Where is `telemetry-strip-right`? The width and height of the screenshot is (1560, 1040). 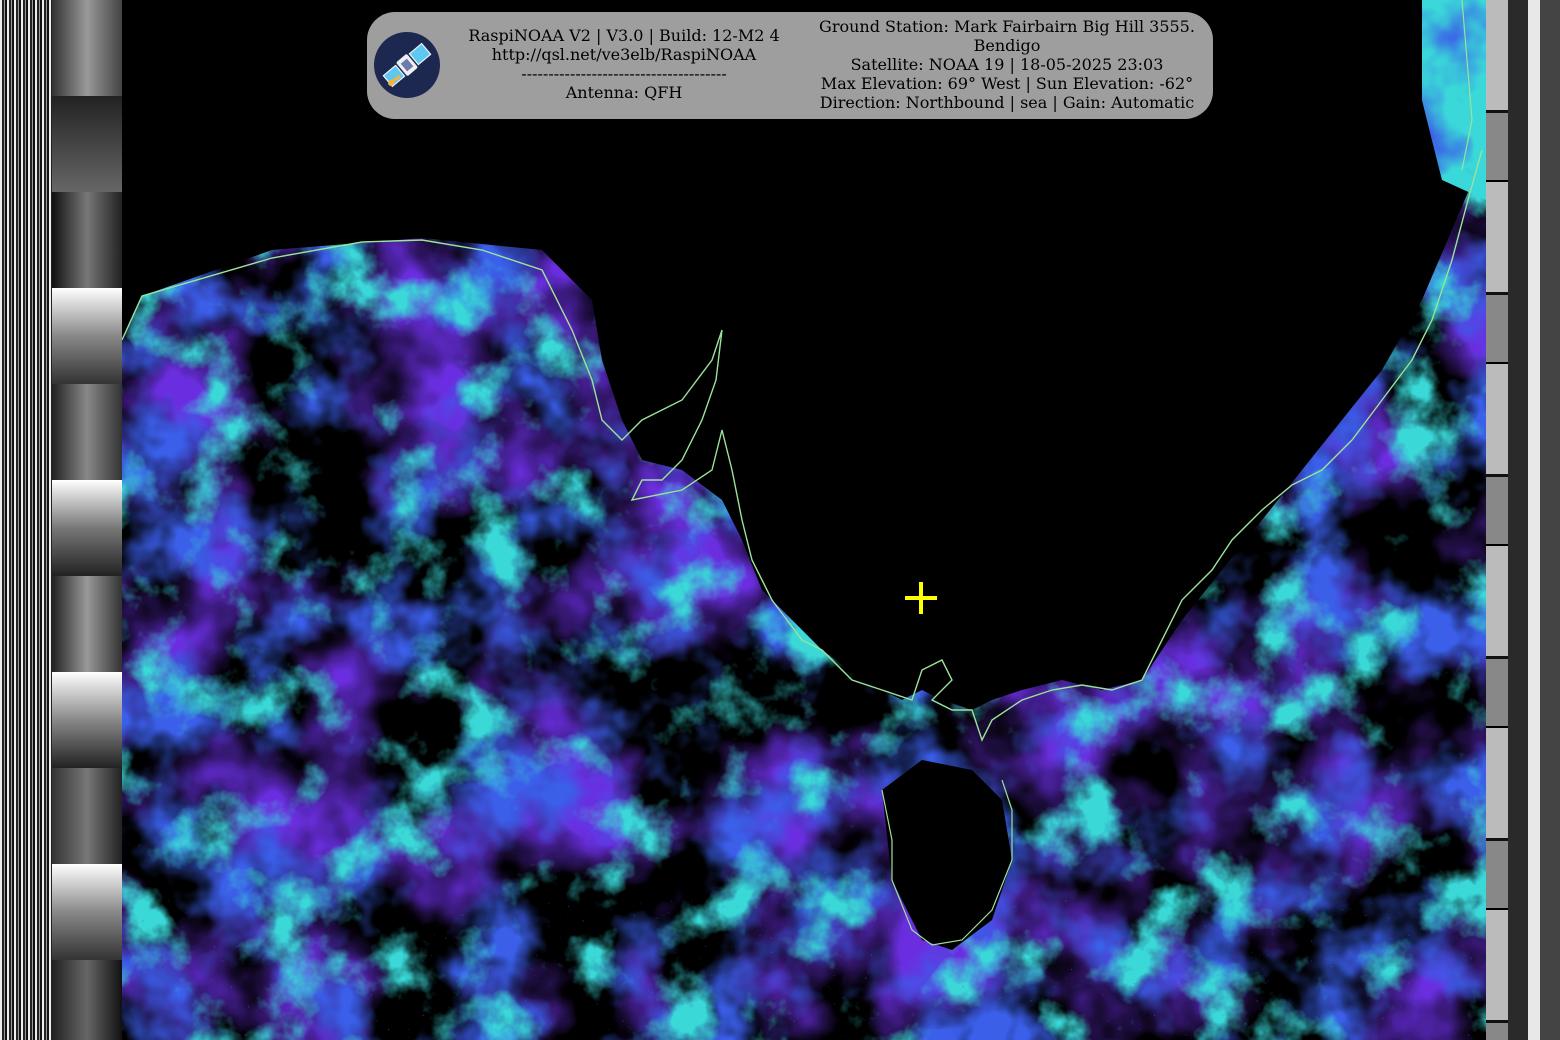 telemetry-strip-right is located at coordinates (1534, 520).